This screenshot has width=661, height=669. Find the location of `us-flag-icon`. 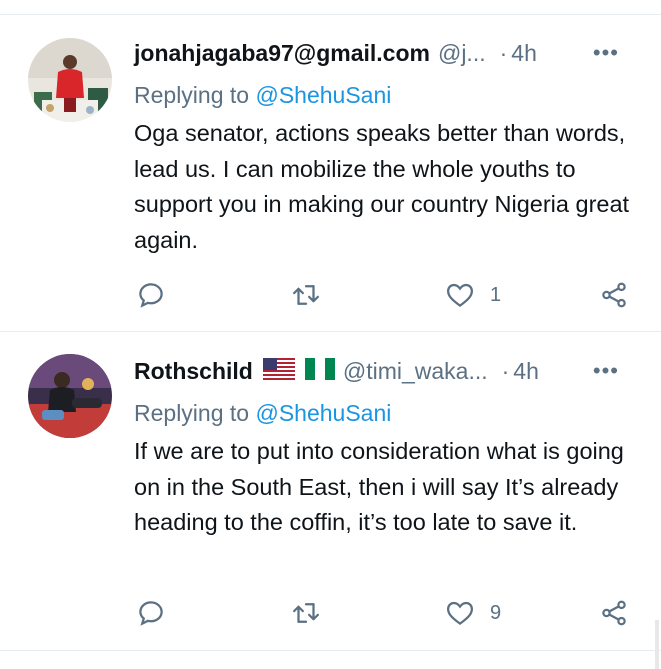

us-flag-icon is located at coordinates (278, 371).